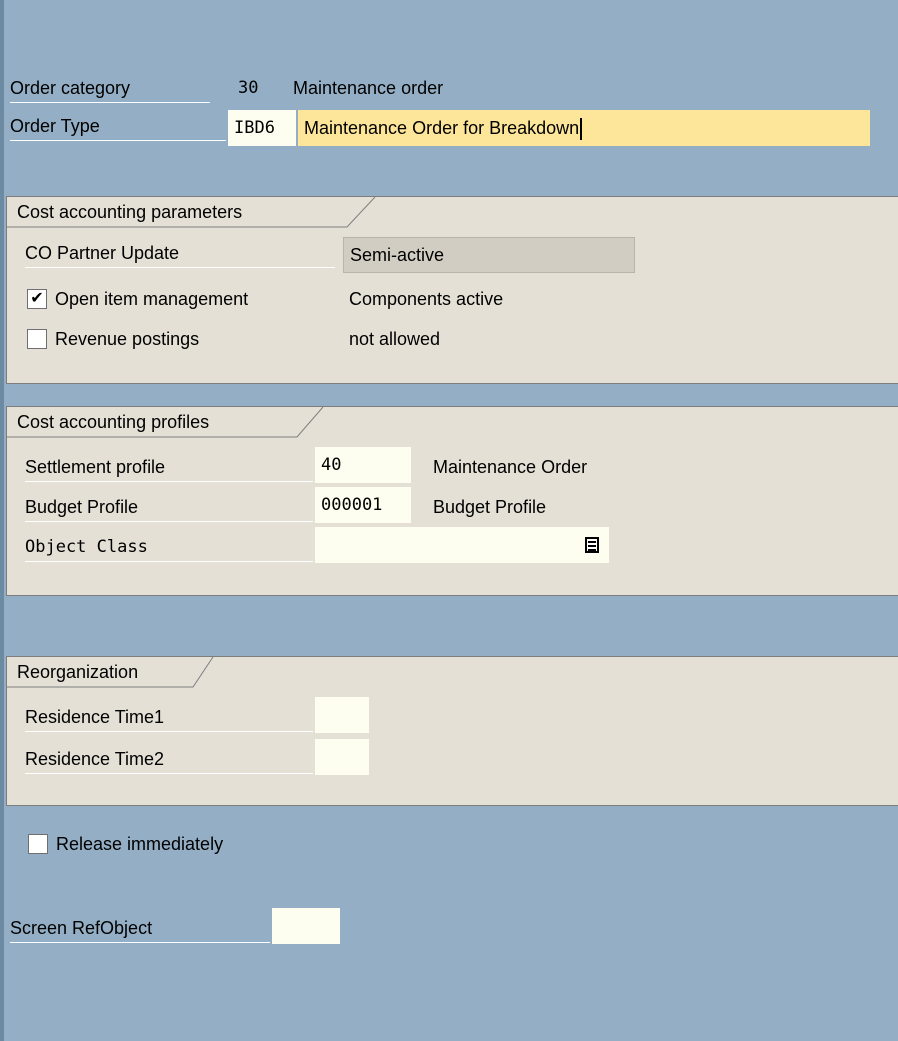 The image size is (898, 1041). Describe the element at coordinates (140, 844) in the screenshot. I see `release-immediately-label: Release immediately` at that location.